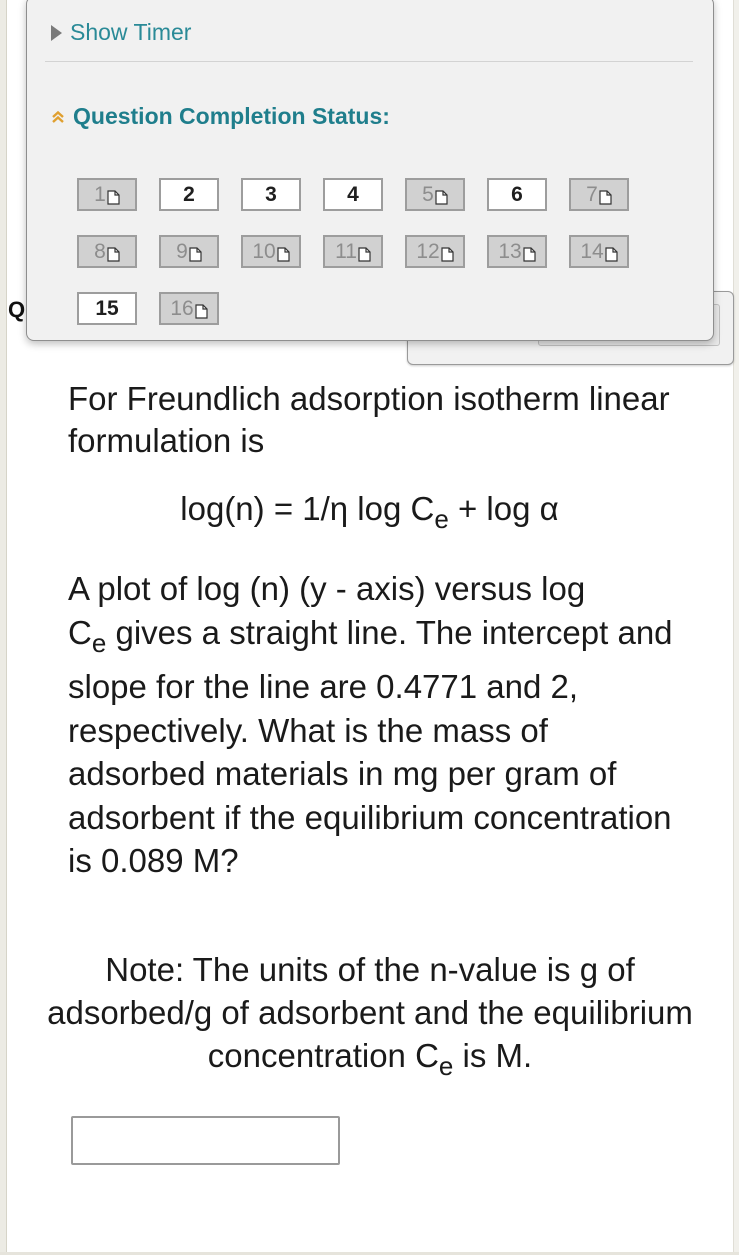  I want to click on question-button-16: 16, so click(189, 308).